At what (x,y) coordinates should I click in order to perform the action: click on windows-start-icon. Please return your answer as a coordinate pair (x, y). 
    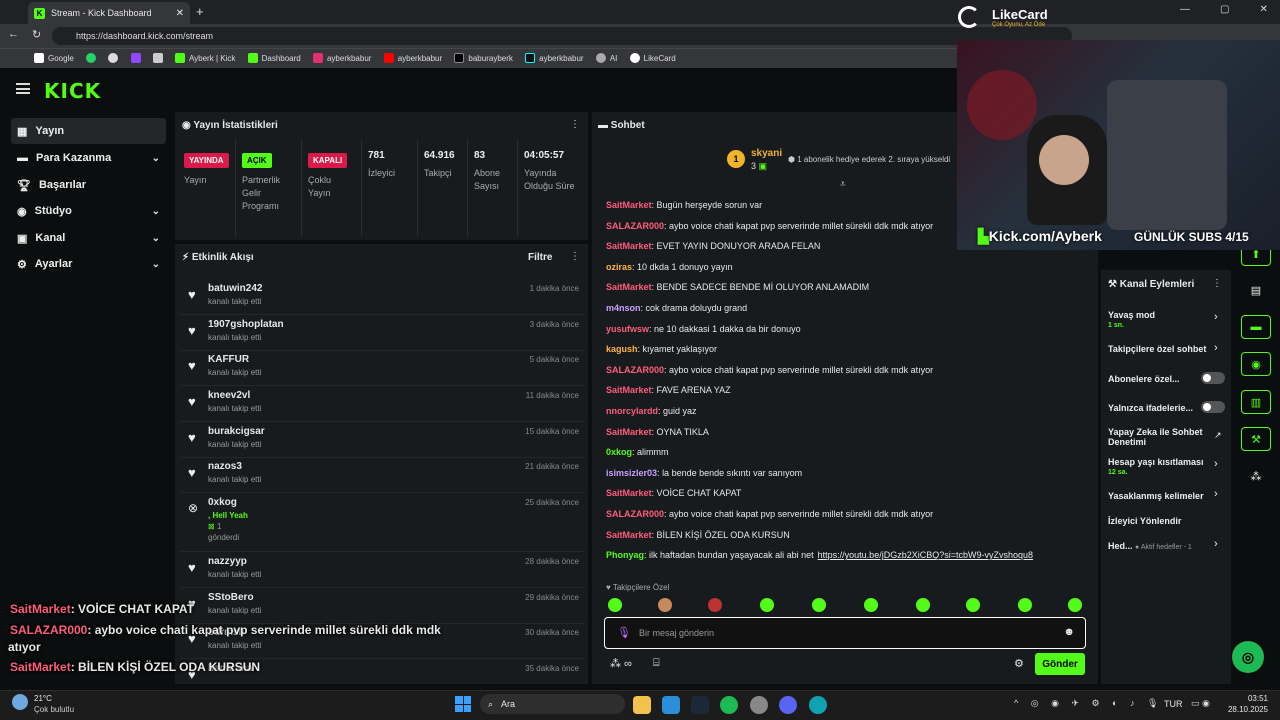
    Looking at the image, I should click on (463, 704).